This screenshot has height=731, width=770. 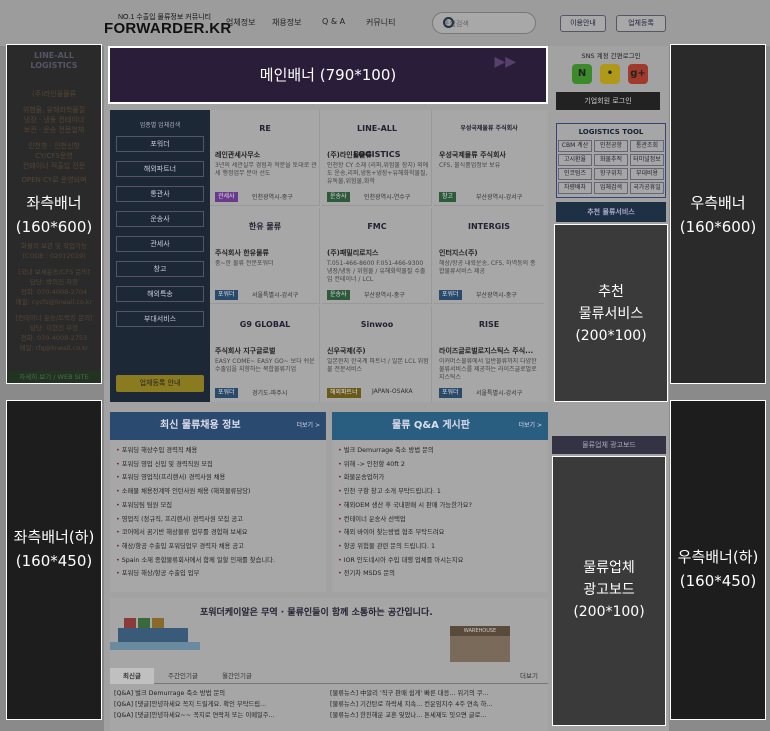 What do you see at coordinates (132, 676) in the screenshot?
I see `tab-latest: 최신글` at bounding box center [132, 676].